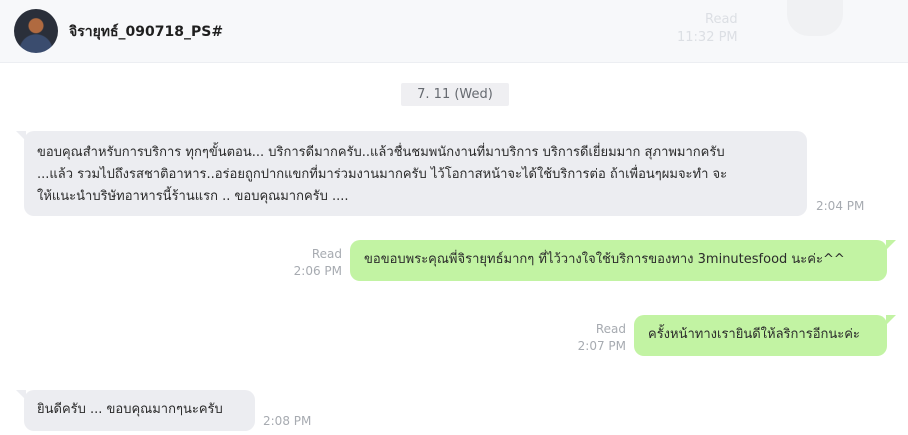 This screenshot has height=435, width=908. What do you see at coordinates (454, 31) in the screenshot?
I see `chat-header: จิรายุทธ์_090718_PS# Read 11:32 PM` at bounding box center [454, 31].